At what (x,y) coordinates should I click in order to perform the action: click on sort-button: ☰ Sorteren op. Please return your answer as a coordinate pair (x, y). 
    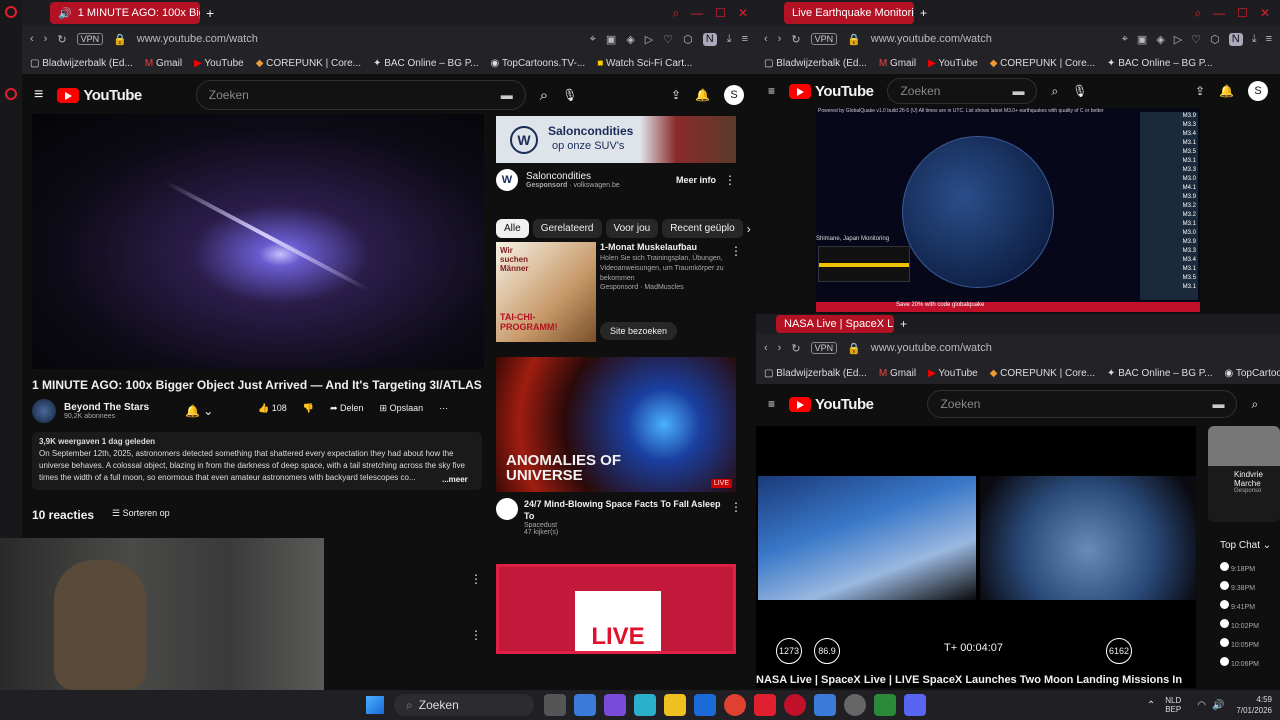
    Looking at the image, I should click on (141, 513).